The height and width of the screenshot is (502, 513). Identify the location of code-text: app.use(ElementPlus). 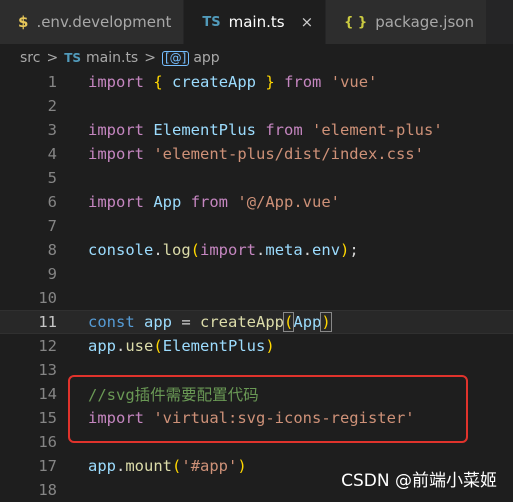
(181, 346).